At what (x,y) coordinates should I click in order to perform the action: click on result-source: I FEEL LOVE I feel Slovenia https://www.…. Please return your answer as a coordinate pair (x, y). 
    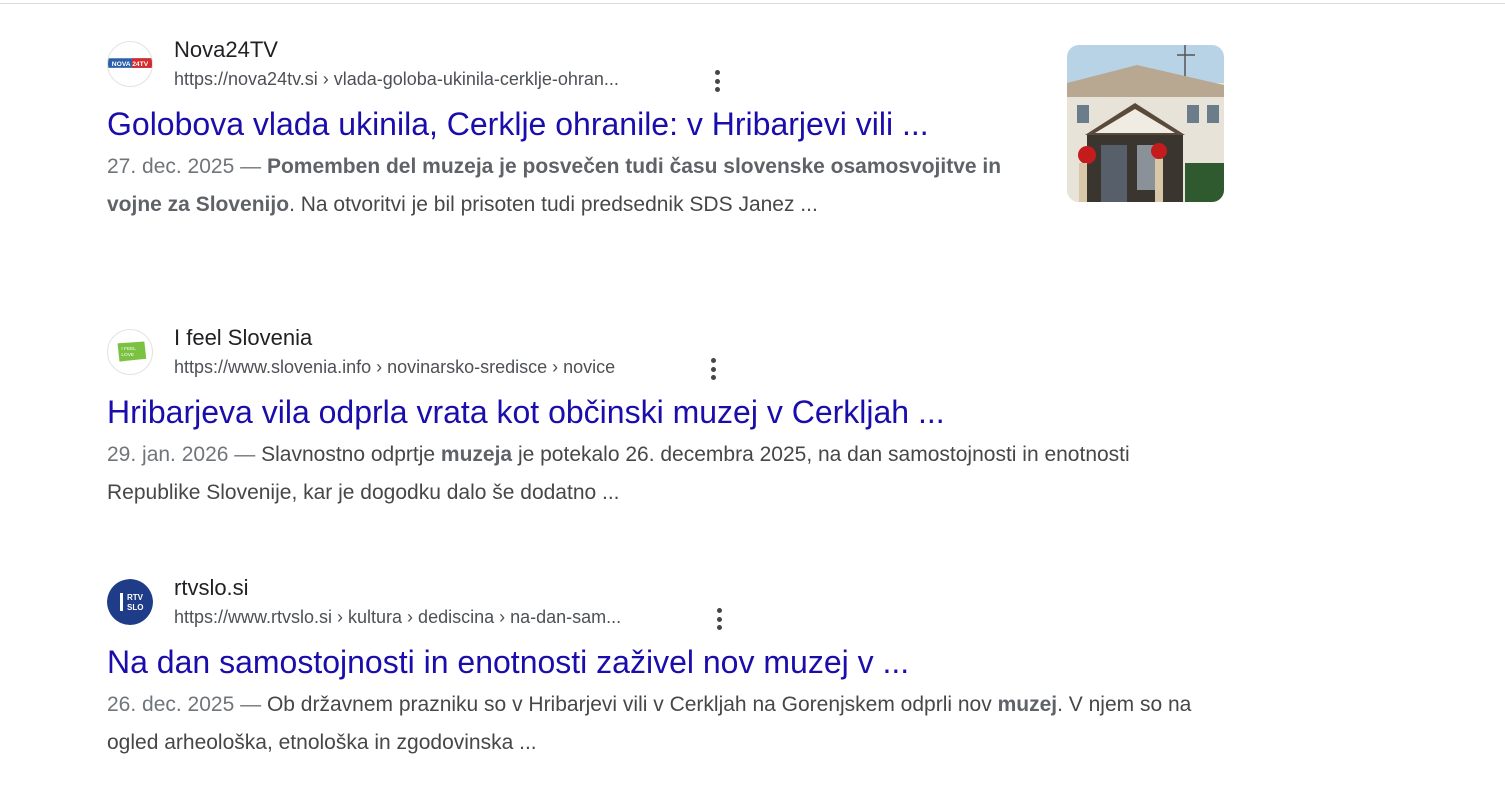
    Looking at the image, I should click on (652, 357).